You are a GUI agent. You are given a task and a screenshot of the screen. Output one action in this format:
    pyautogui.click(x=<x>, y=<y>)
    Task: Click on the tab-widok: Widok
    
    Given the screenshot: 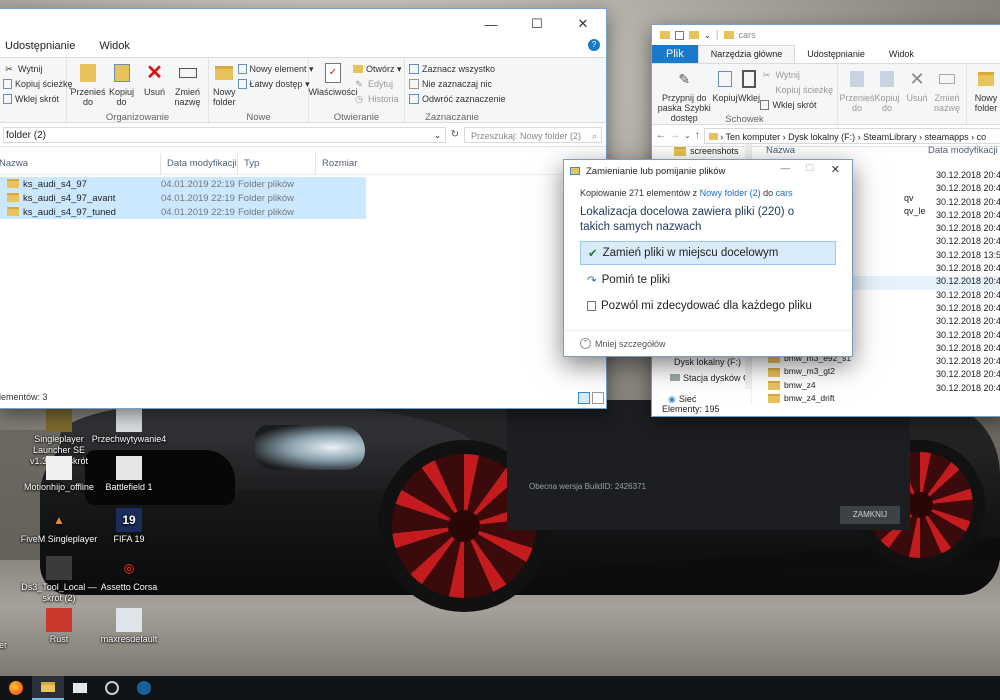 What is the action you would take?
    pyautogui.click(x=114, y=46)
    